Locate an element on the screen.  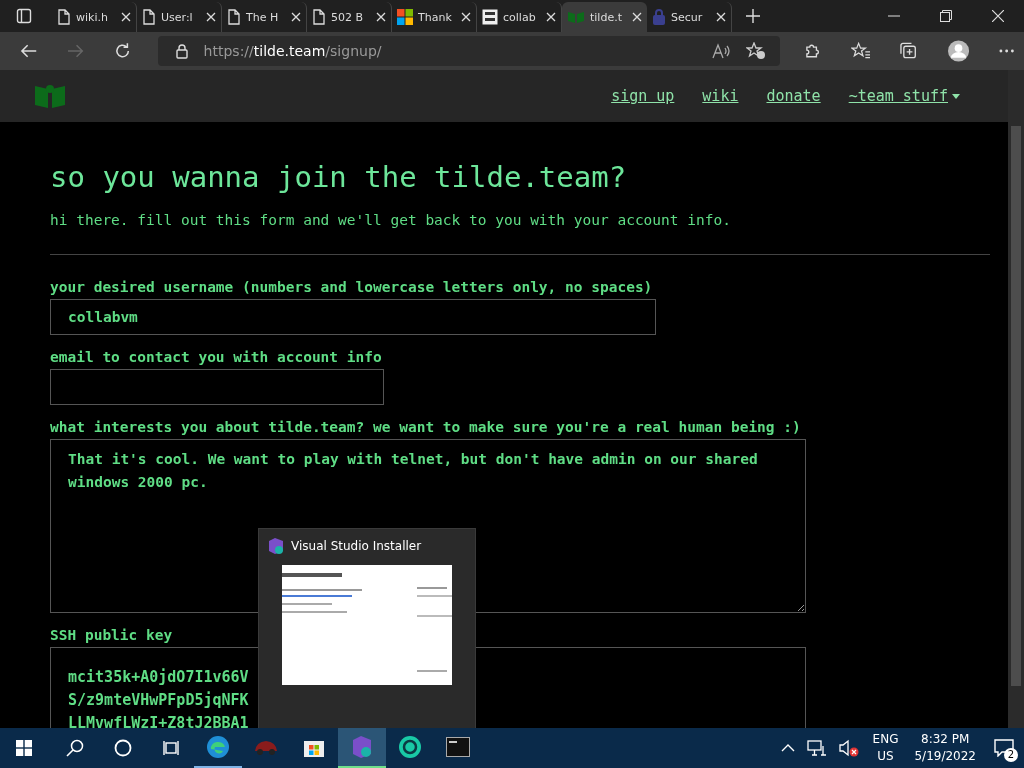
tab-title: 502 B is located at coordinates (348, 17).